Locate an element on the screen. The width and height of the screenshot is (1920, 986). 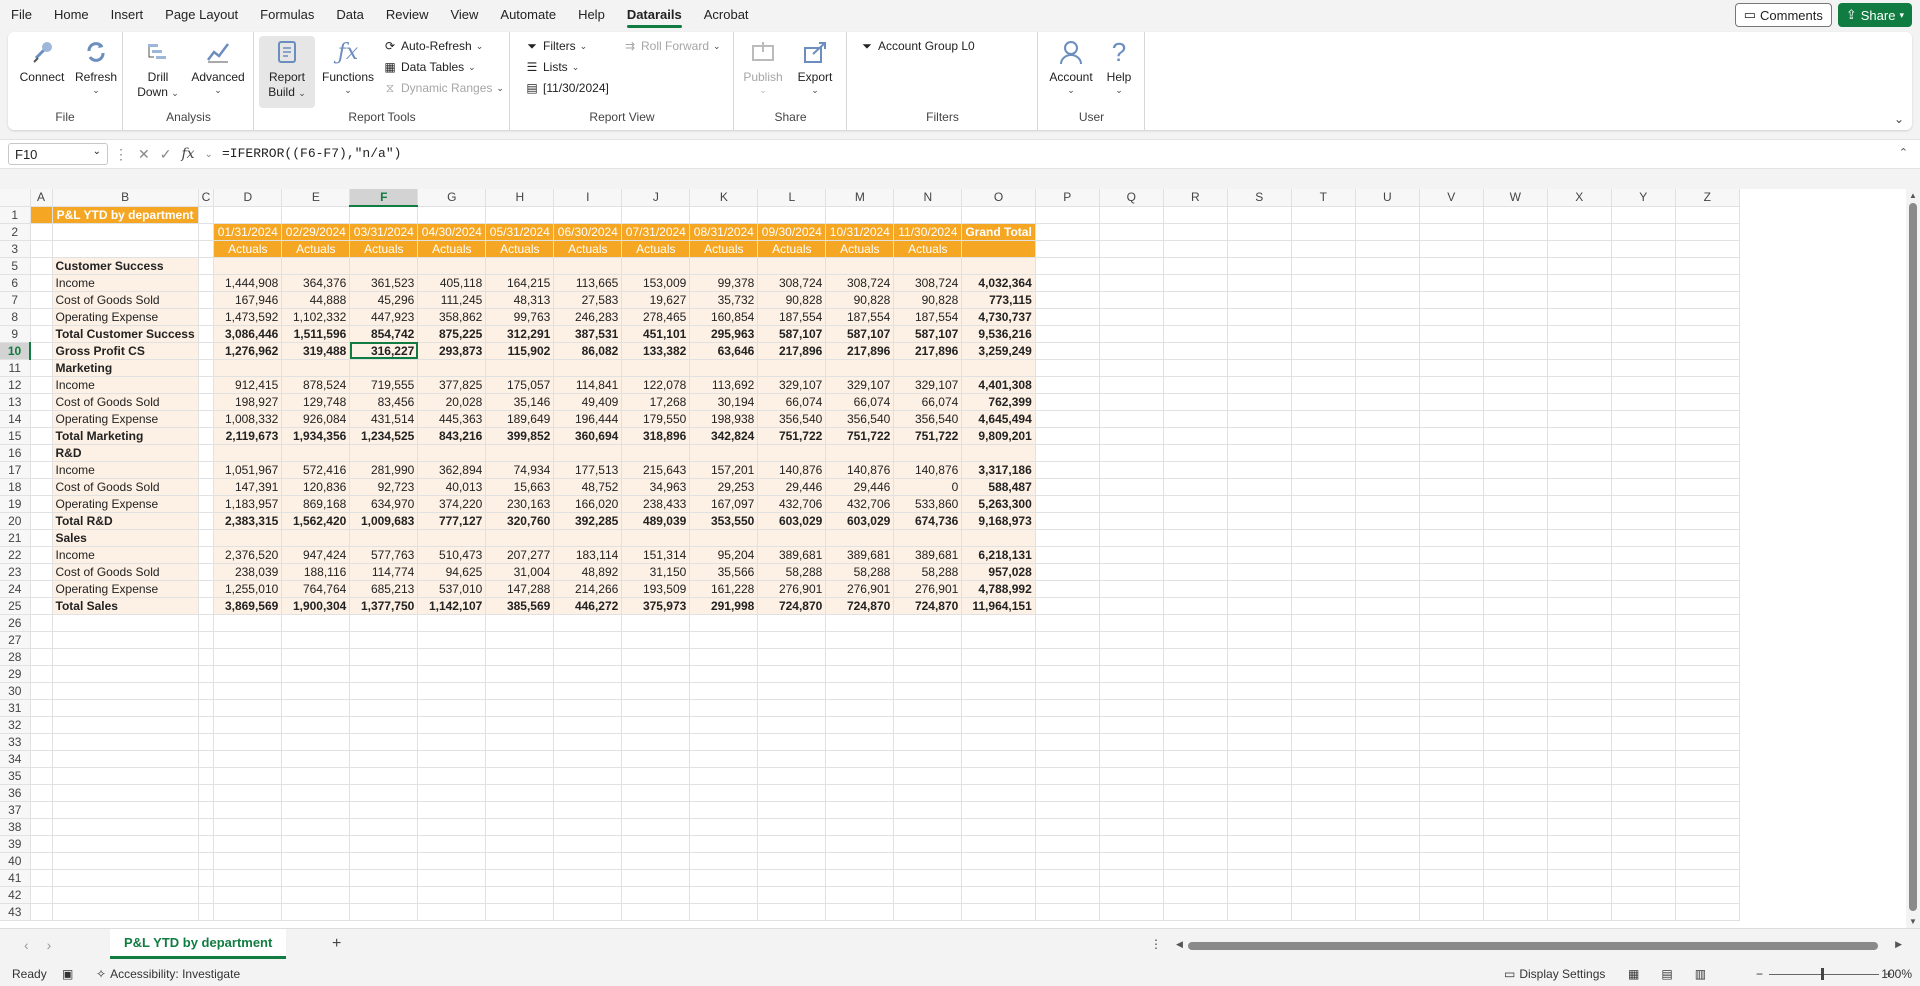
column-header-J: J is located at coordinates (656, 198).